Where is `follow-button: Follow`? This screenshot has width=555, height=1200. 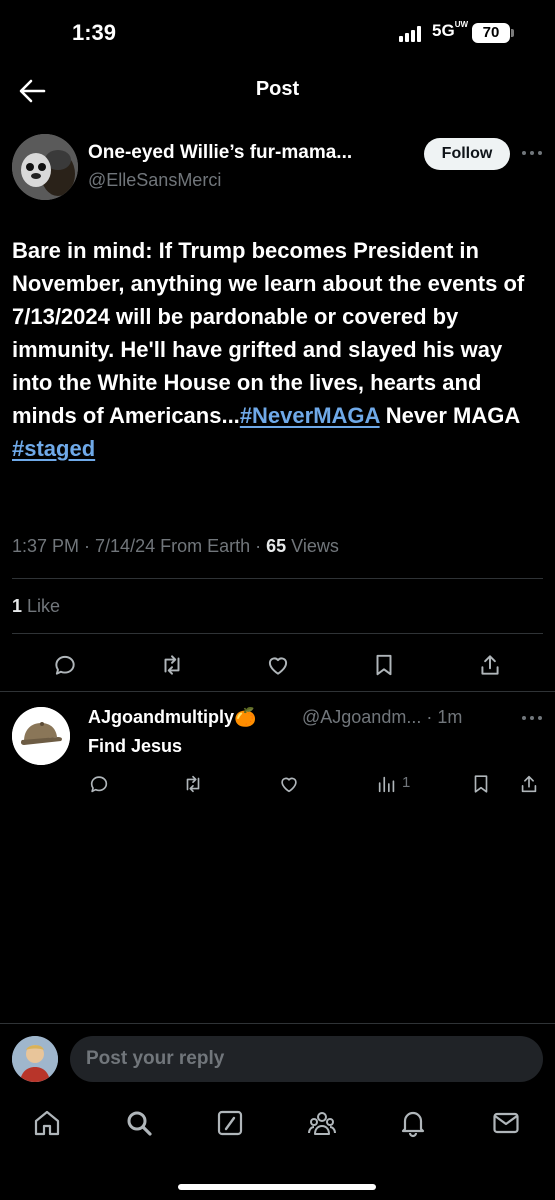 follow-button: Follow is located at coordinates (467, 154).